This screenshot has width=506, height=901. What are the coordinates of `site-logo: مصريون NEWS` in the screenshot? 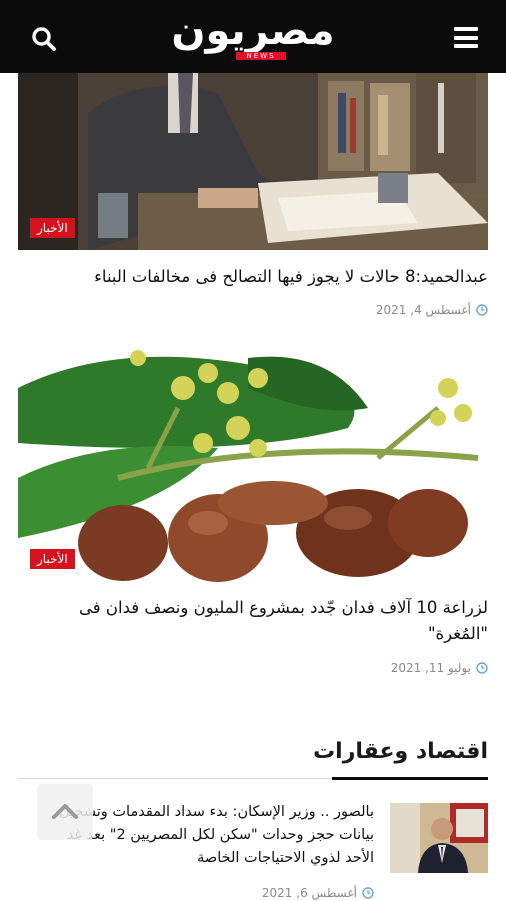 It's located at (253, 36).